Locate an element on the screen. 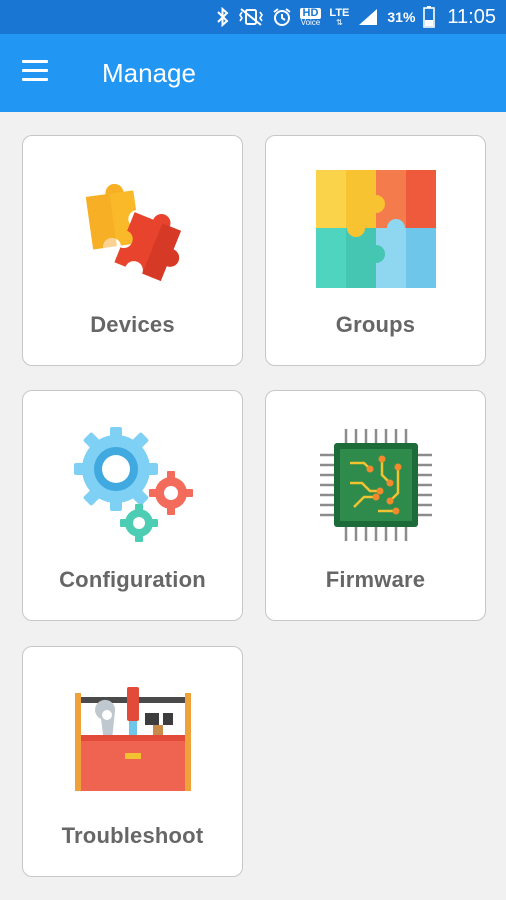 This screenshot has width=506, height=900. configuration-tile: Configuration is located at coordinates (132, 505).